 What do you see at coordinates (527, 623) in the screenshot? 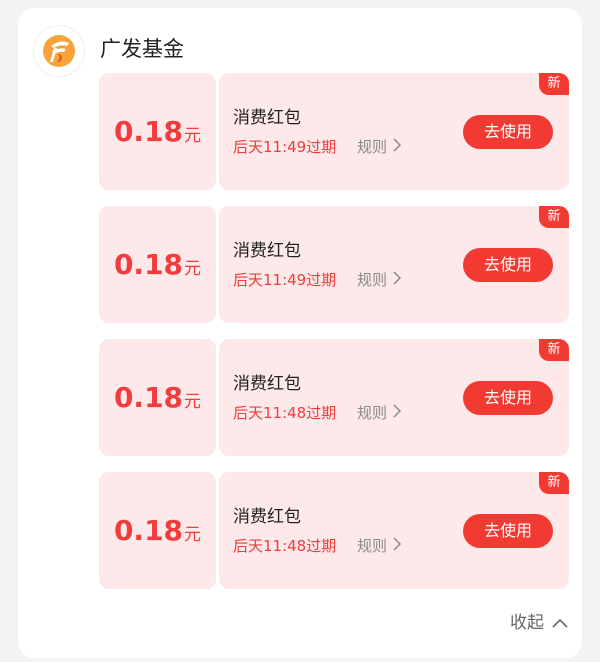
I see `collapse-label: 收起` at bounding box center [527, 623].